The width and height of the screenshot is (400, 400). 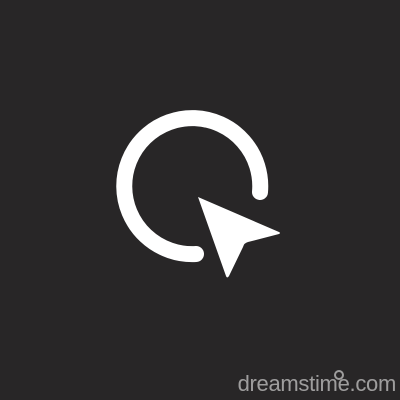 I want to click on watermark-logo: dreams time .com, so click(x=317, y=383).